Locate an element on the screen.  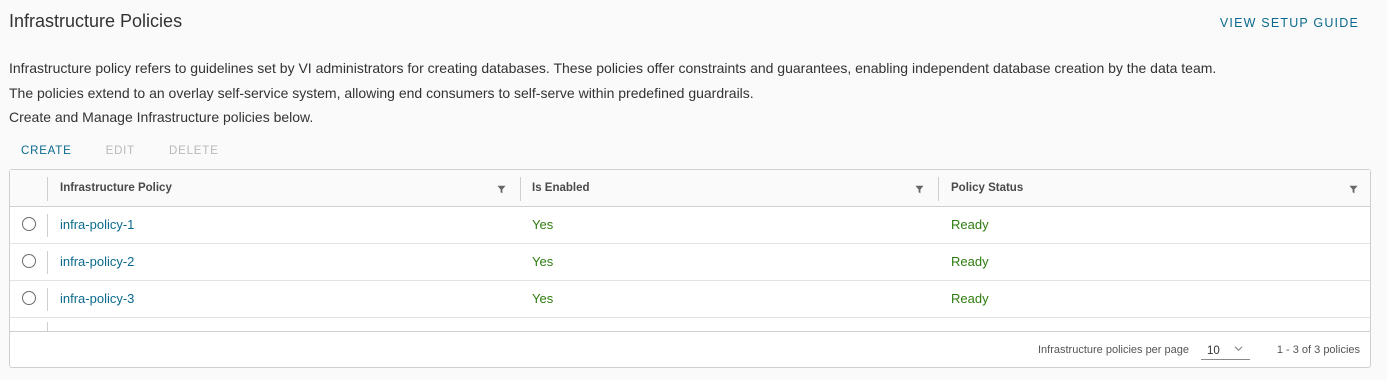
action-bar: CREATE EDIT DELETE is located at coordinates (137, 151).